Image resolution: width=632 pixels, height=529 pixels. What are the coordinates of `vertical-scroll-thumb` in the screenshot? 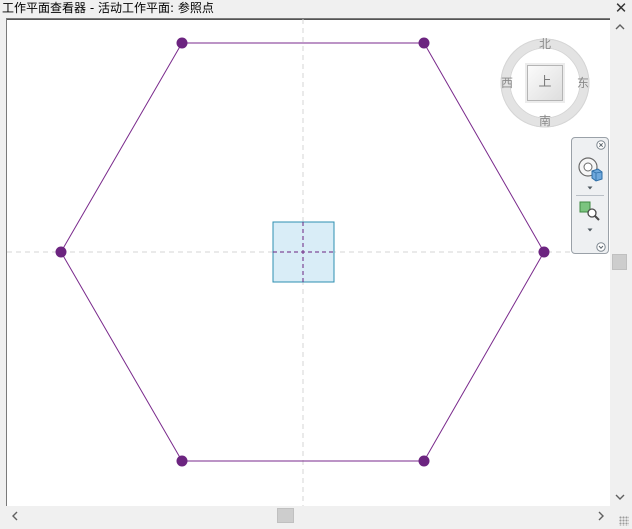 It's located at (619, 262).